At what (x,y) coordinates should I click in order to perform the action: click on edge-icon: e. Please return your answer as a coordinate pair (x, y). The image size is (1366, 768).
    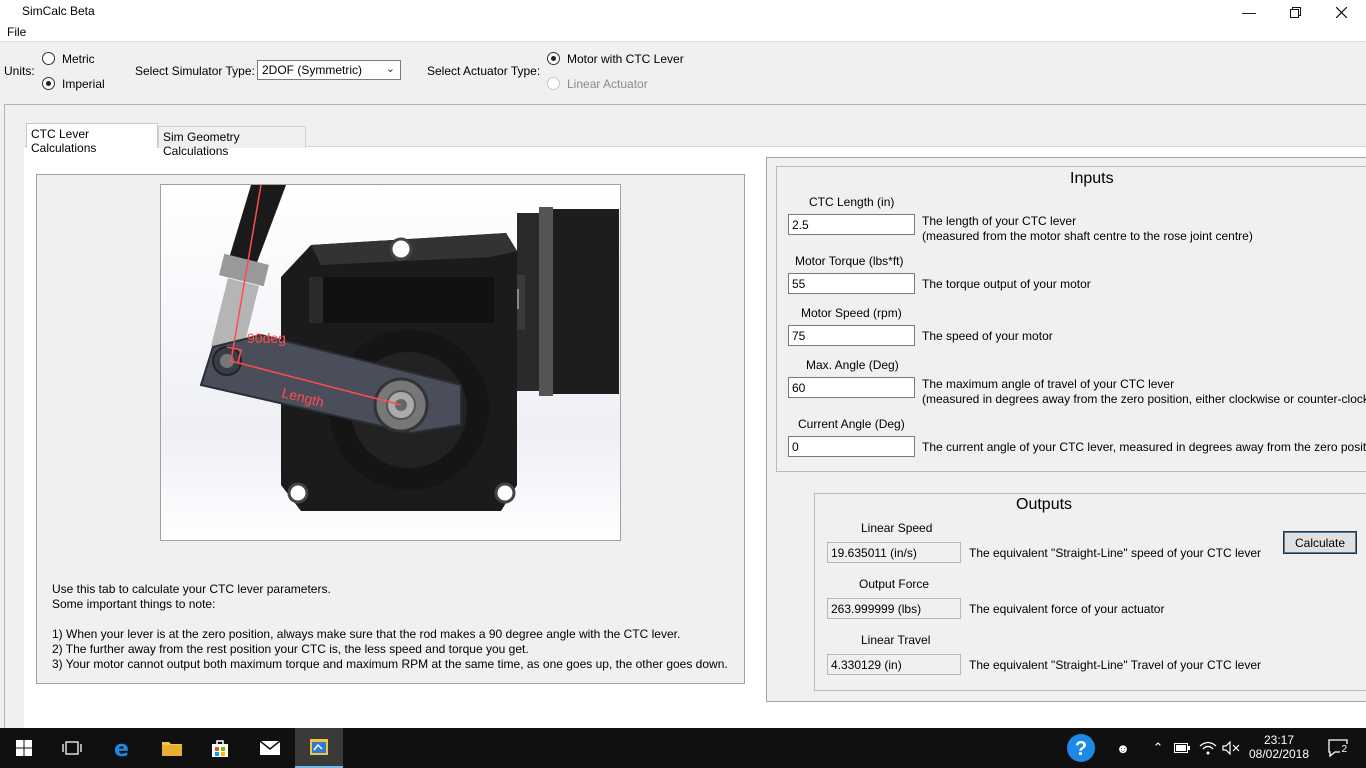
    Looking at the image, I should click on (121, 748).